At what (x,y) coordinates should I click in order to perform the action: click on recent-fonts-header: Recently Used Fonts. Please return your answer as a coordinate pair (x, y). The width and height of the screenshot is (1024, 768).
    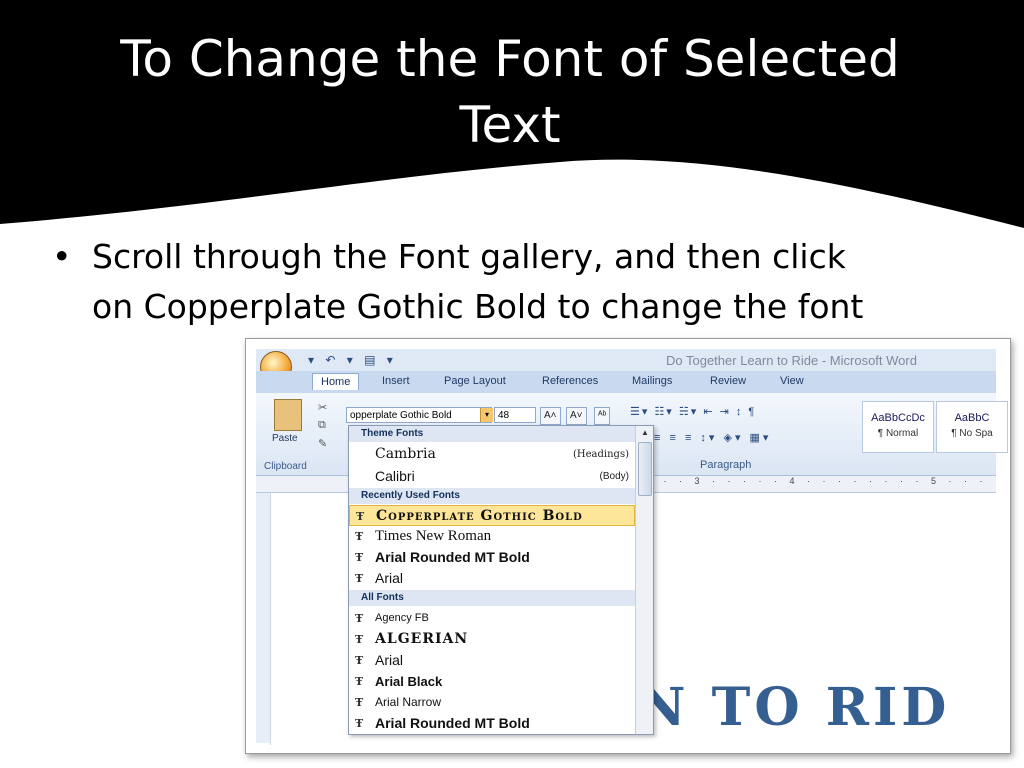
    Looking at the image, I should click on (492, 496).